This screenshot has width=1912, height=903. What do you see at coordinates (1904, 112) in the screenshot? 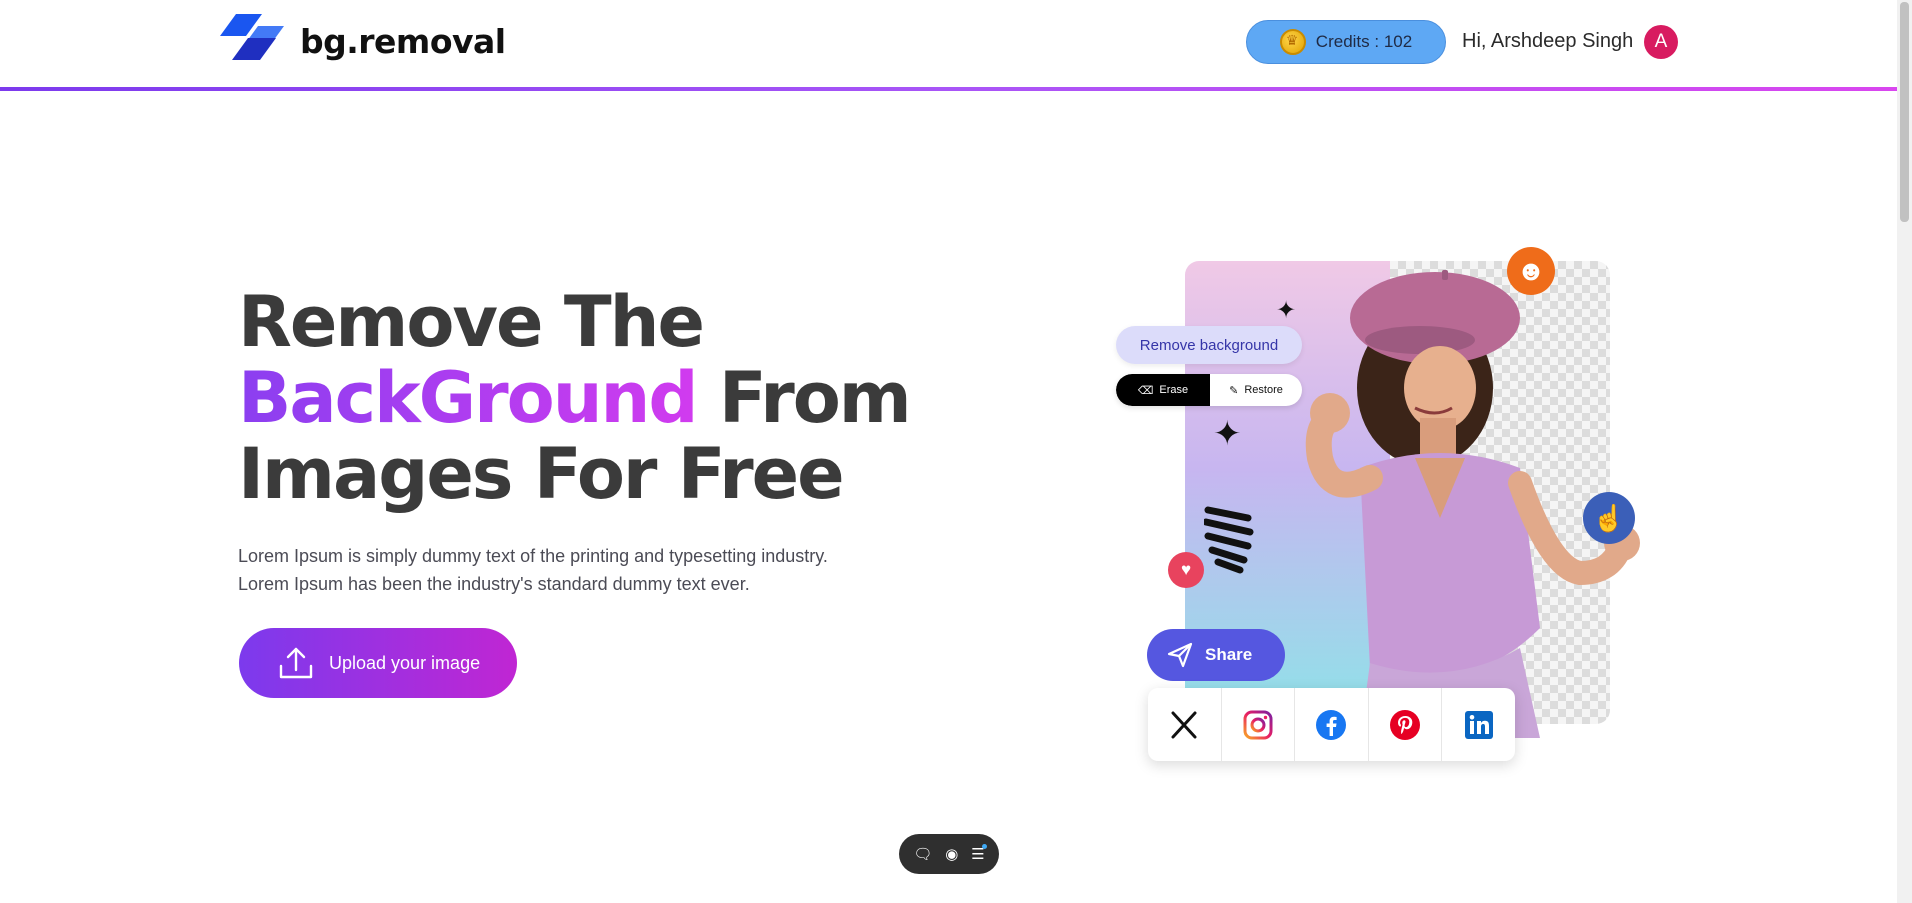
I see `scrollbar-thumb` at bounding box center [1904, 112].